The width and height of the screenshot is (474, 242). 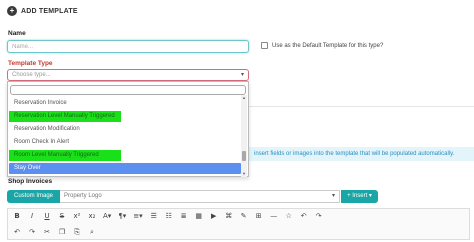 I want to click on underline-icon: U, so click(x=47, y=216).